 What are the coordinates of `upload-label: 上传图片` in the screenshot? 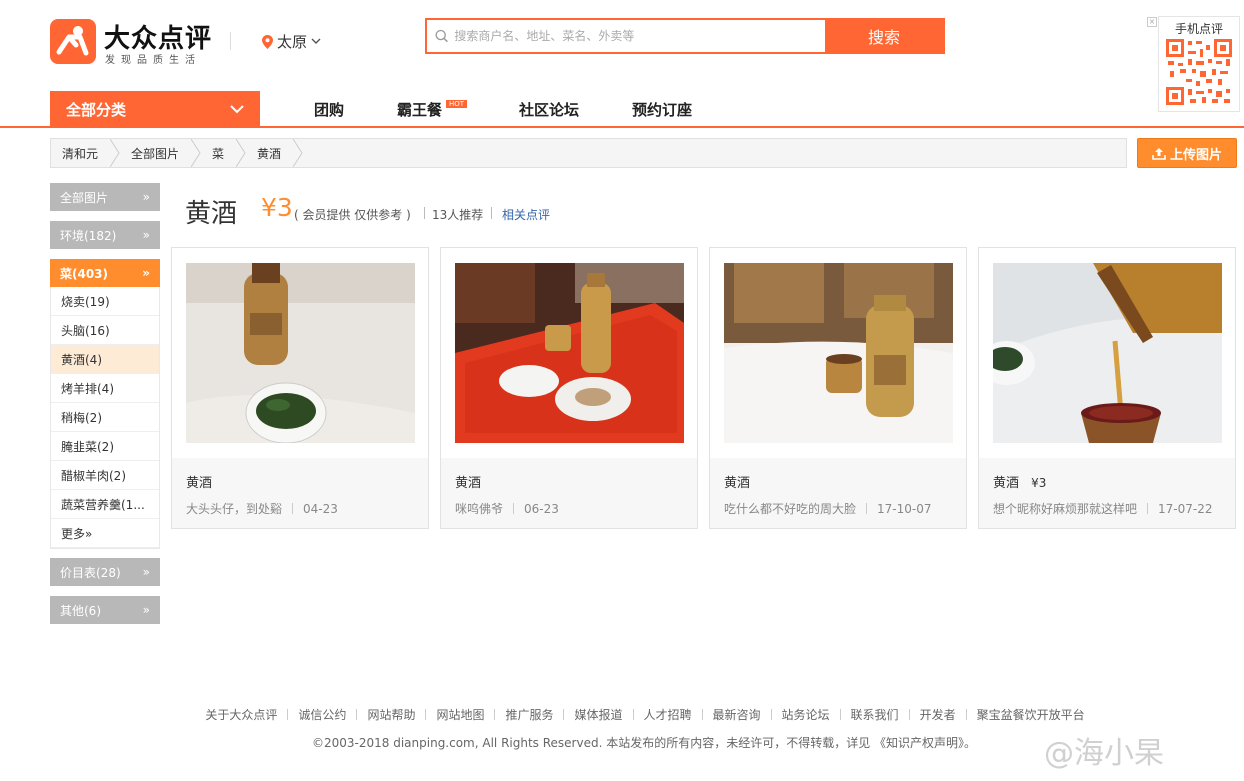 It's located at (1195, 155).